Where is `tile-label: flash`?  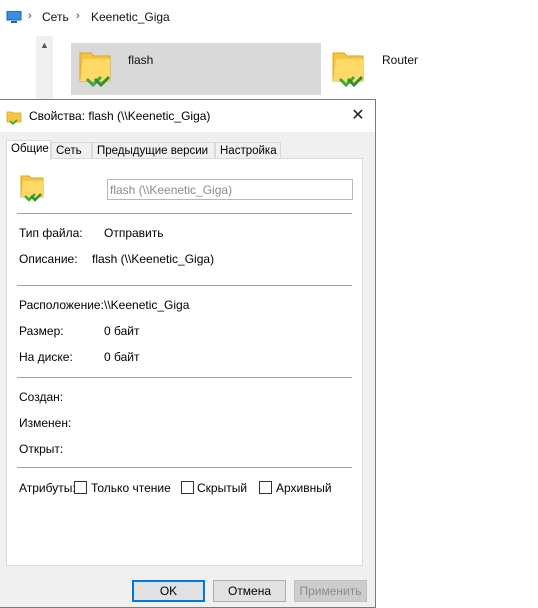
tile-label: flash is located at coordinates (141, 60).